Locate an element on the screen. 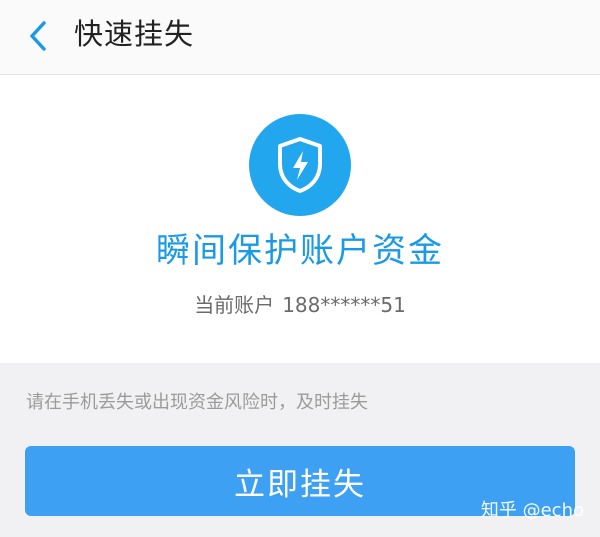 Image resolution: width=600 pixels, height=537 pixels. shield-lightning-icon is located at coordinates (300, 165).